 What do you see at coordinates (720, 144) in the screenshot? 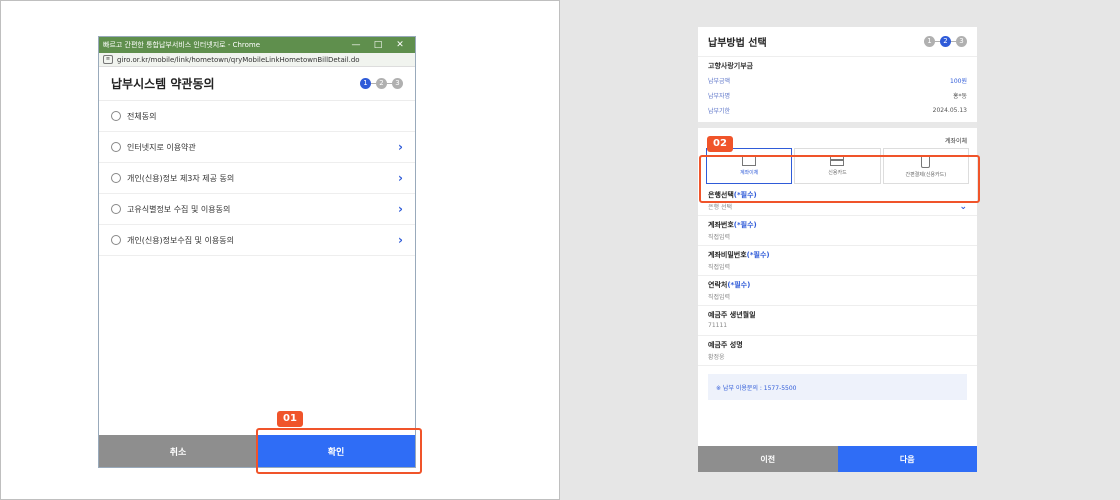
I see `step-badge-02: 02` at bounding box center [720, 144].